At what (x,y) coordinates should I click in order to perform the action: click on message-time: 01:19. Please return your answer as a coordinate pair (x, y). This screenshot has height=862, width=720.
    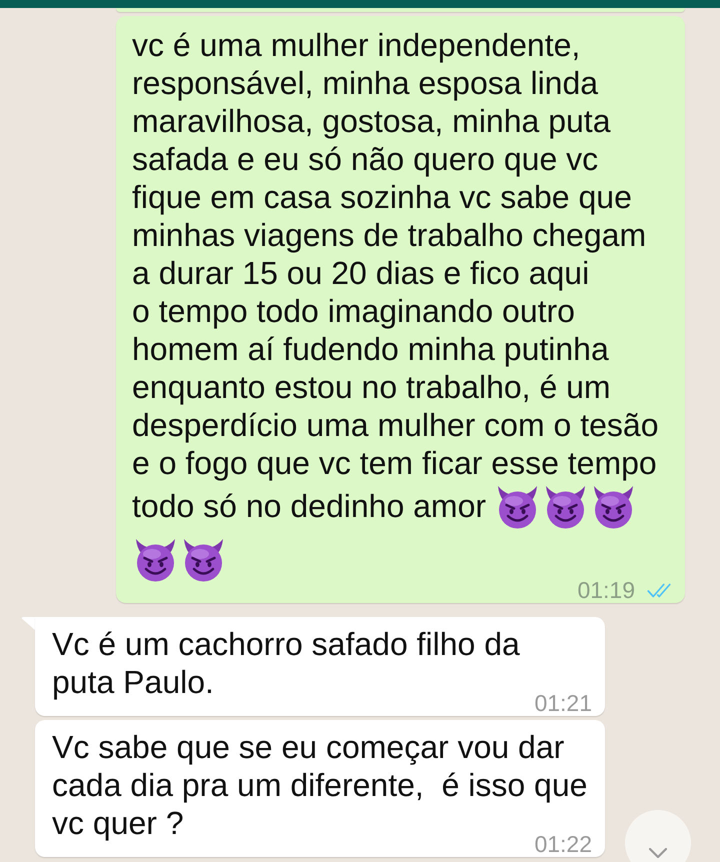
    Looking at the image, I should click on (606, 590).